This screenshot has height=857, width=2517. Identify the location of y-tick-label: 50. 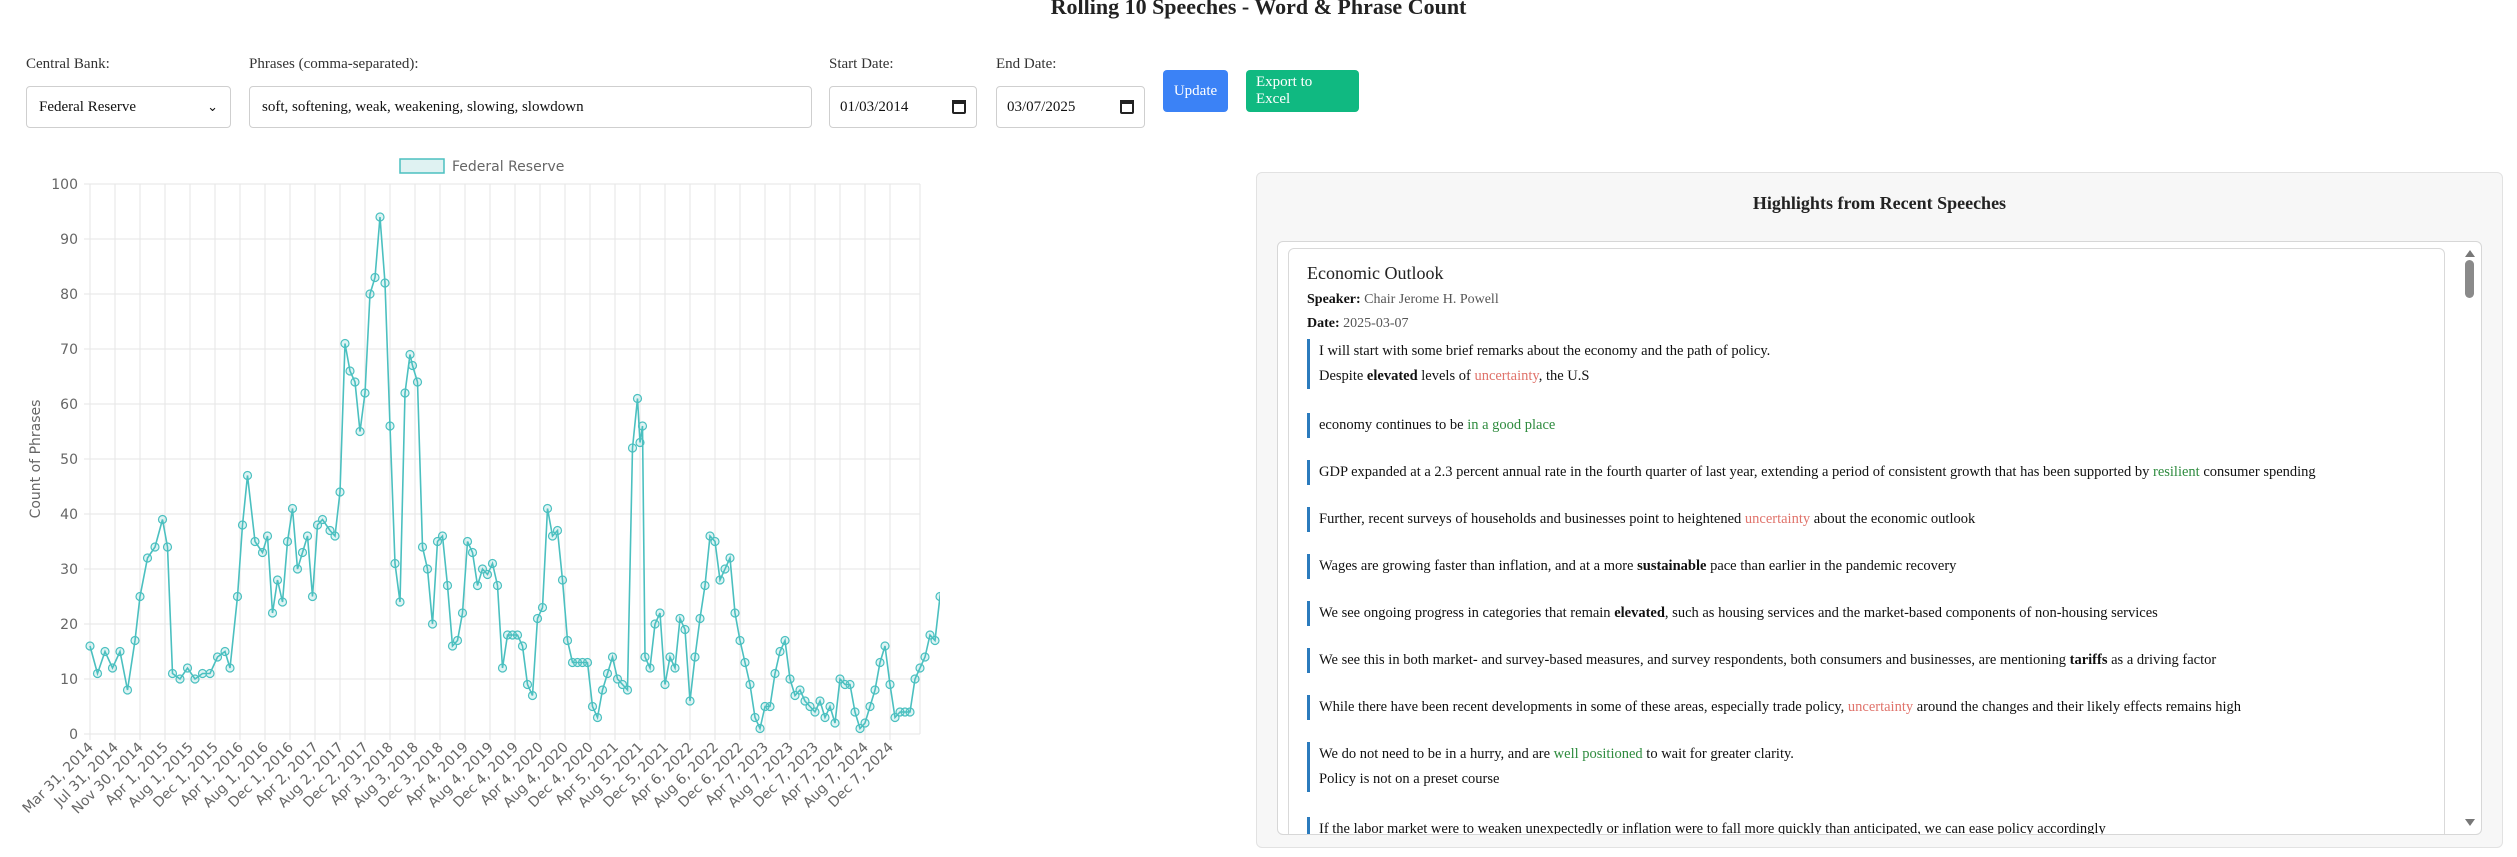
(69, 460).